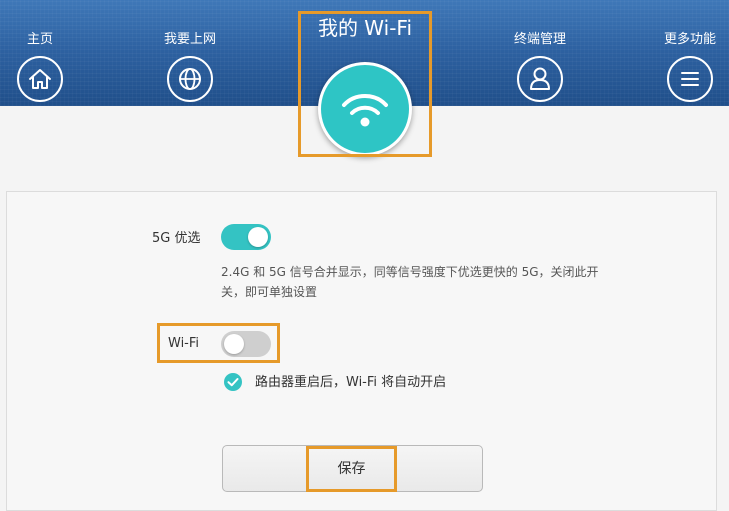 This screenshot has height=511, width=729. I want to click on globe-icon, so click(190, 79).